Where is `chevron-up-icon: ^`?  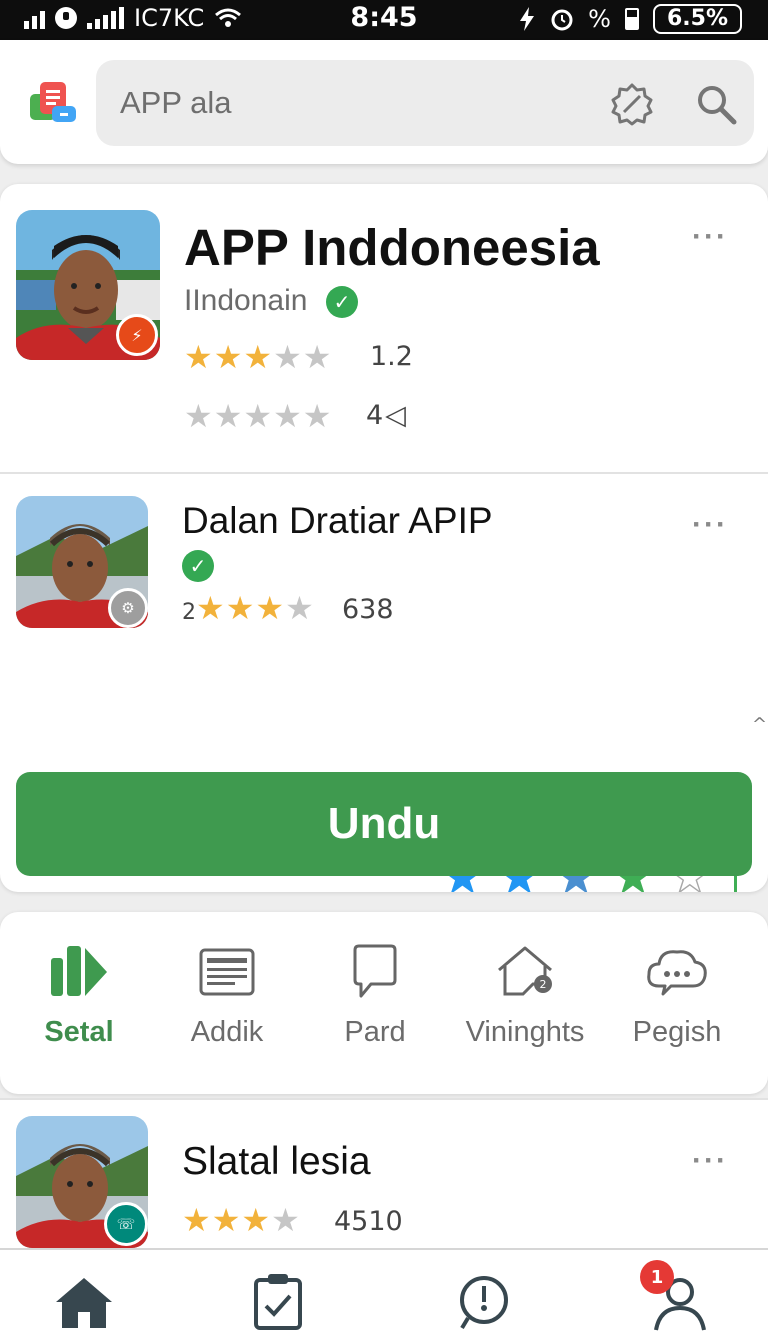 chevron-up-icon: ^ is located at coordinates (759, 724).